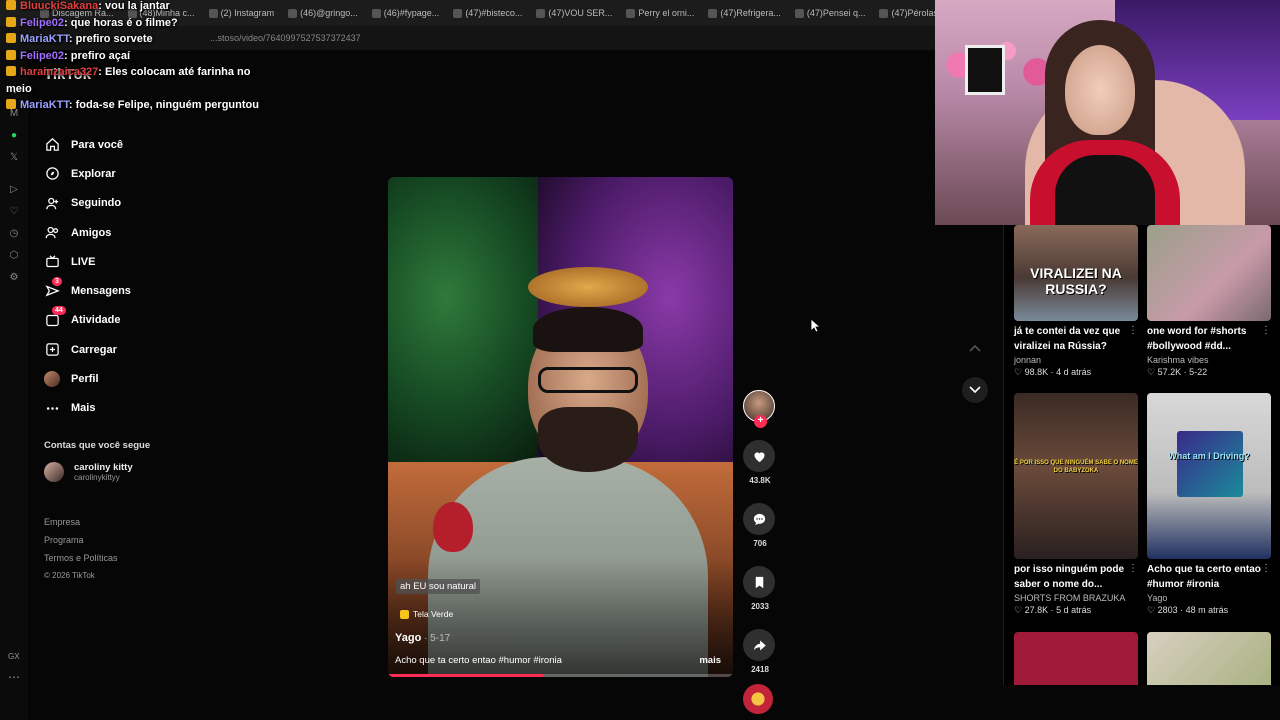 The image size is (1280, 720). I want to click on sidebar-item-label: Para você, so click(97, 144).